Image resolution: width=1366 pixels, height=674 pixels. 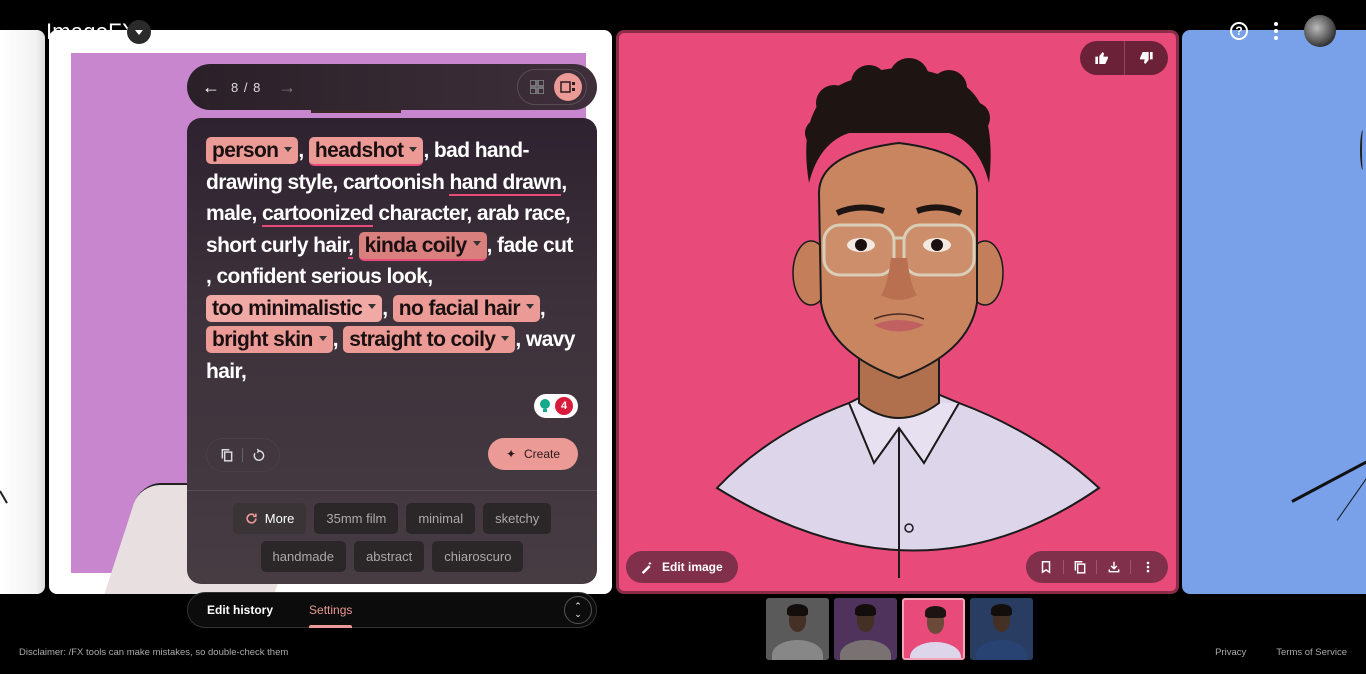 What do you see at coordinates (542, 454) in the screenshot?
I see `create-label: Create` at bounding box center [542, 454].